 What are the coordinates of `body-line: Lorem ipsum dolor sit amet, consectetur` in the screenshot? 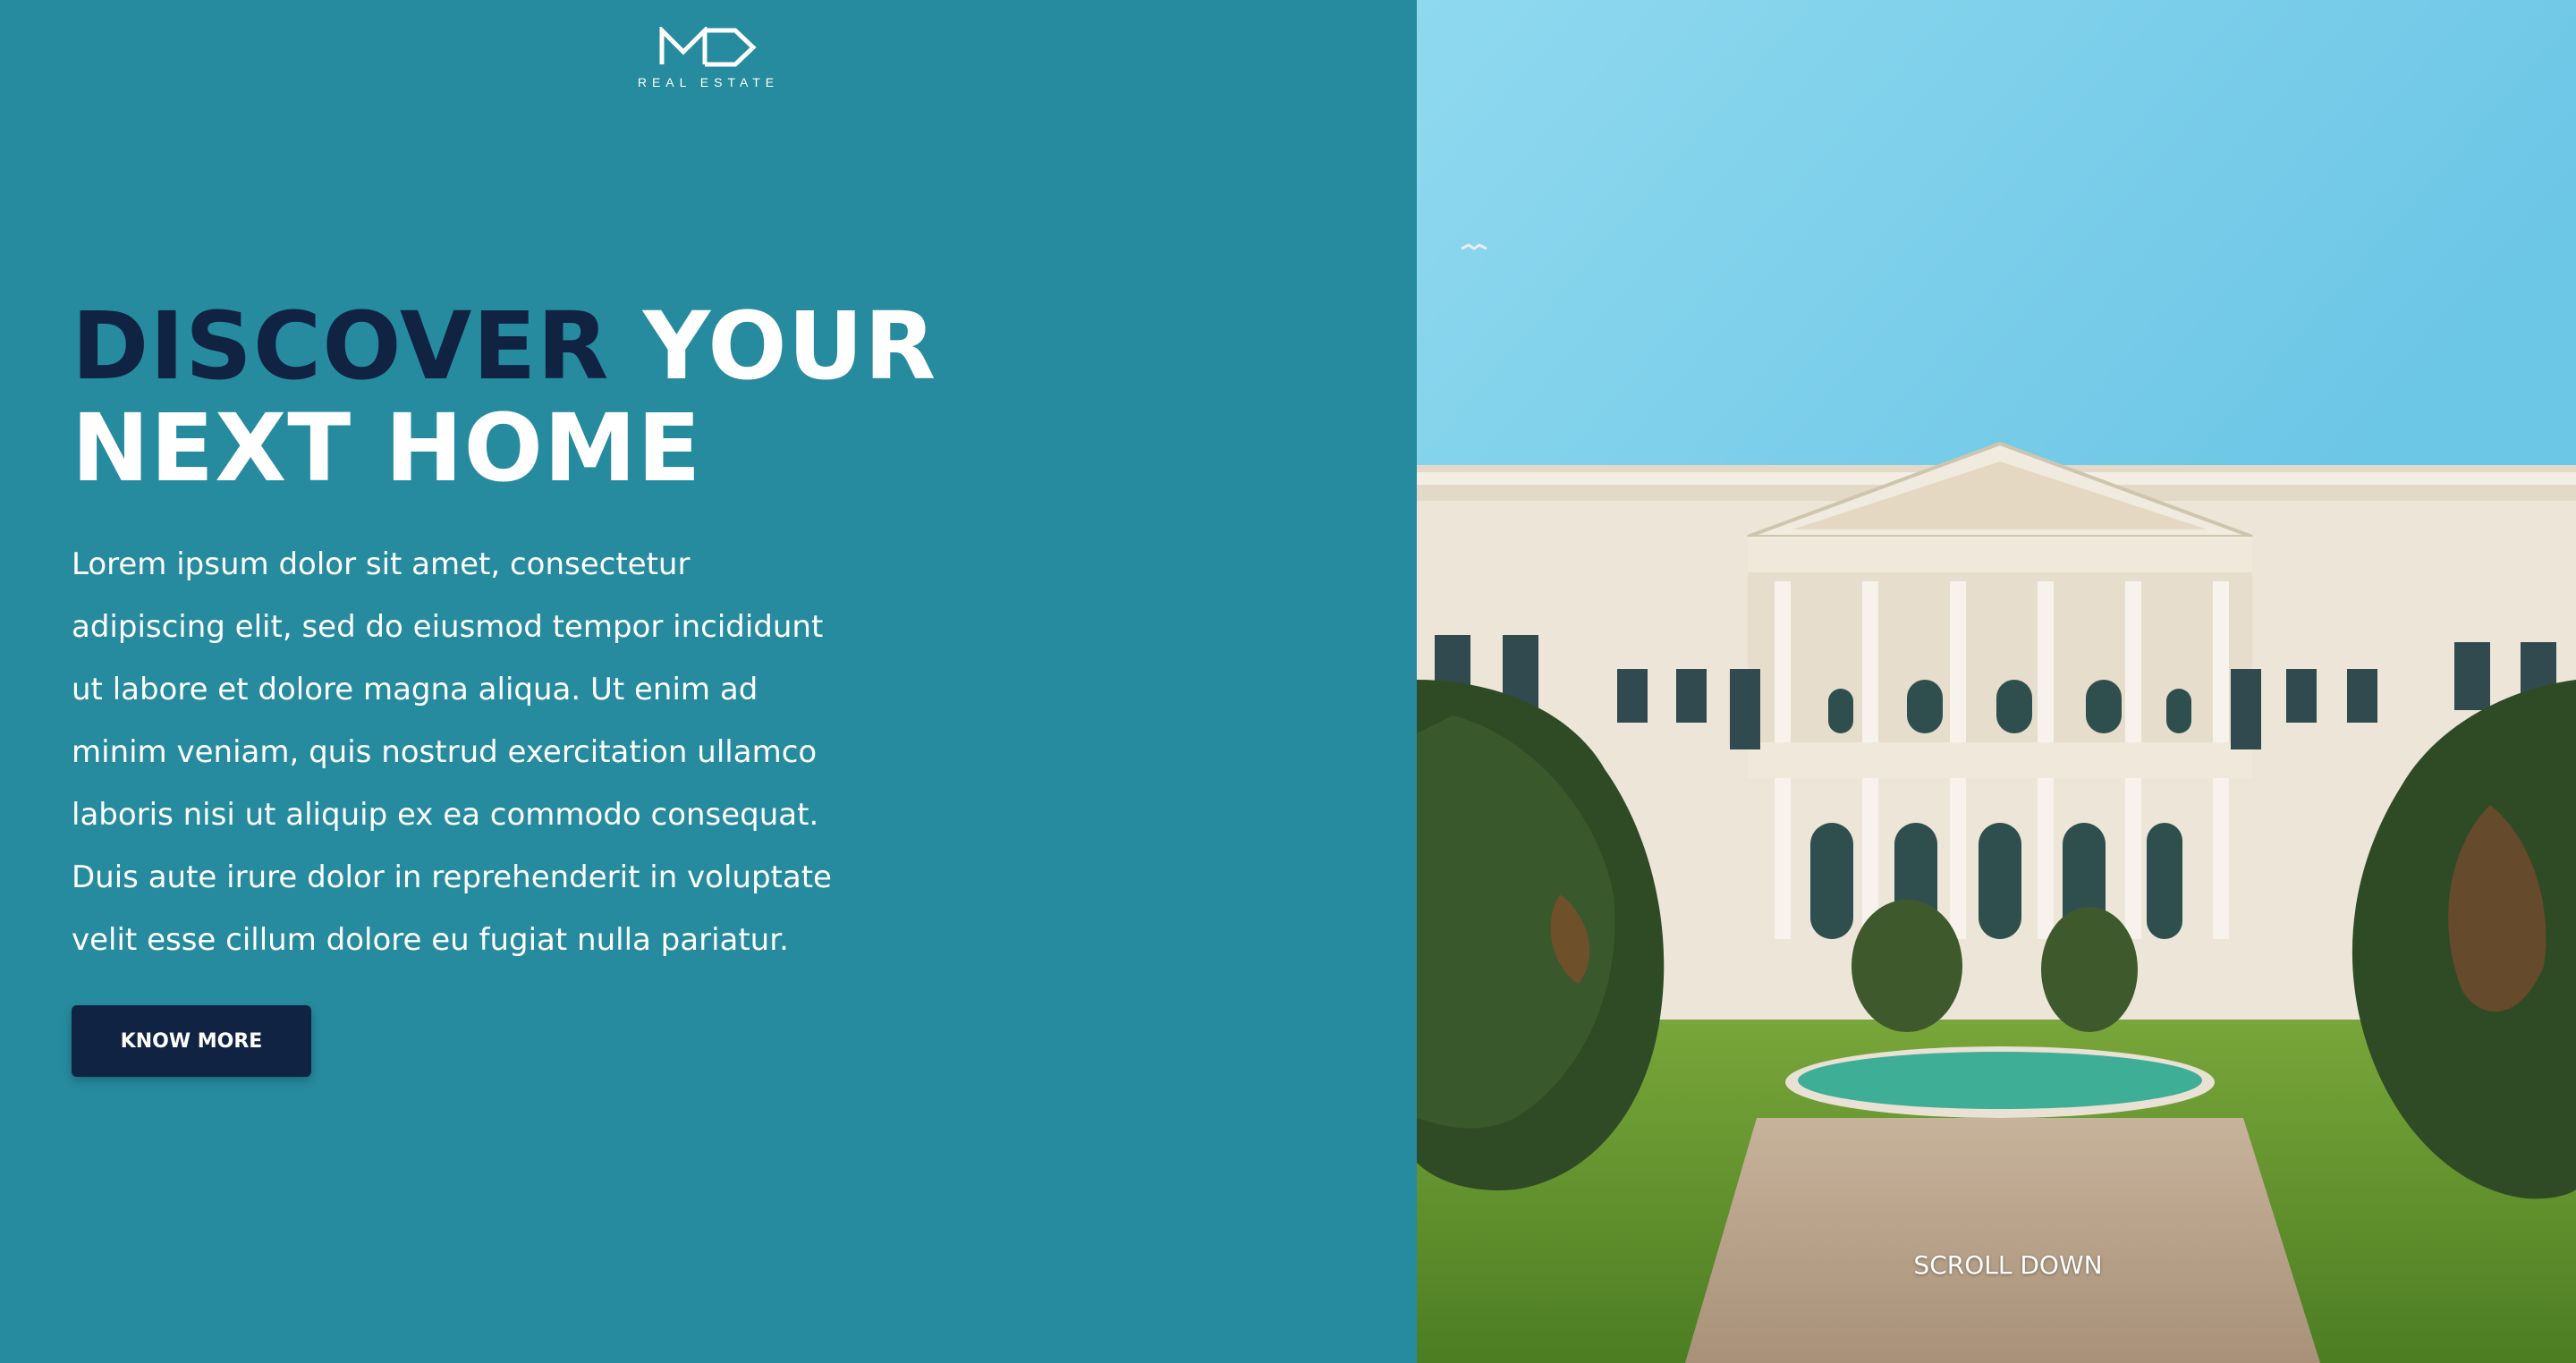 It's located at (381, 564).